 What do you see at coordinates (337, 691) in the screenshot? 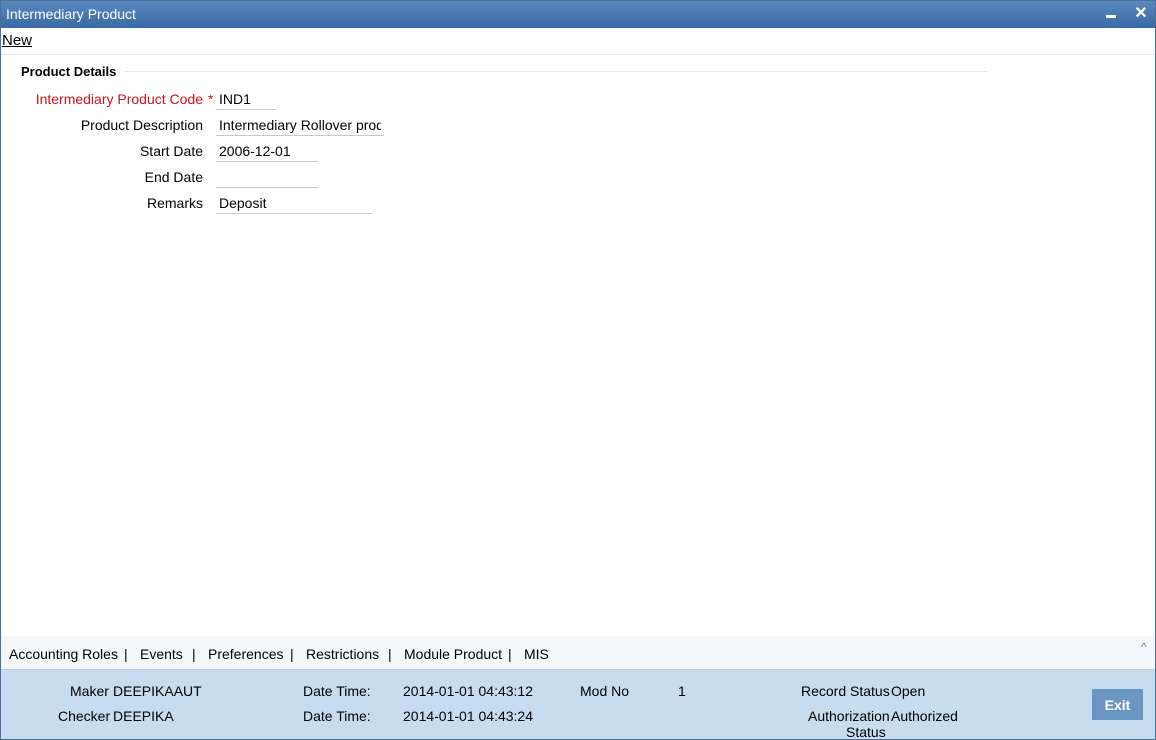
I see `maker-datetime-label: Date Time:` at bounding box center [337, 691].